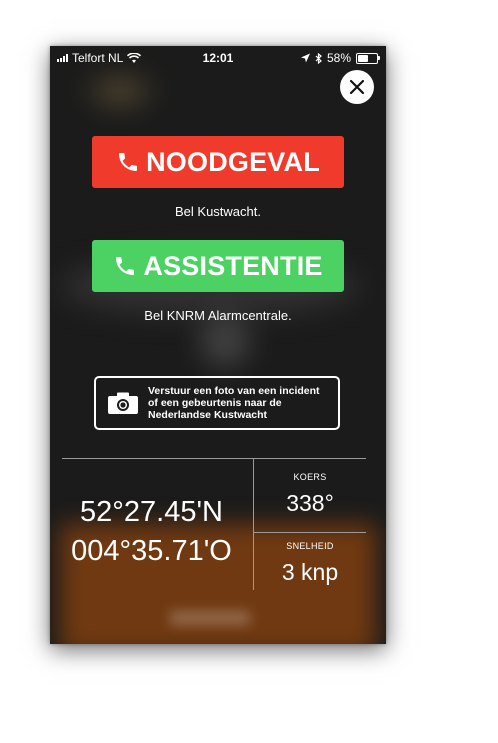 This screenshot has width=498, height=743. I want to click on close-icon, so click(357, 87).